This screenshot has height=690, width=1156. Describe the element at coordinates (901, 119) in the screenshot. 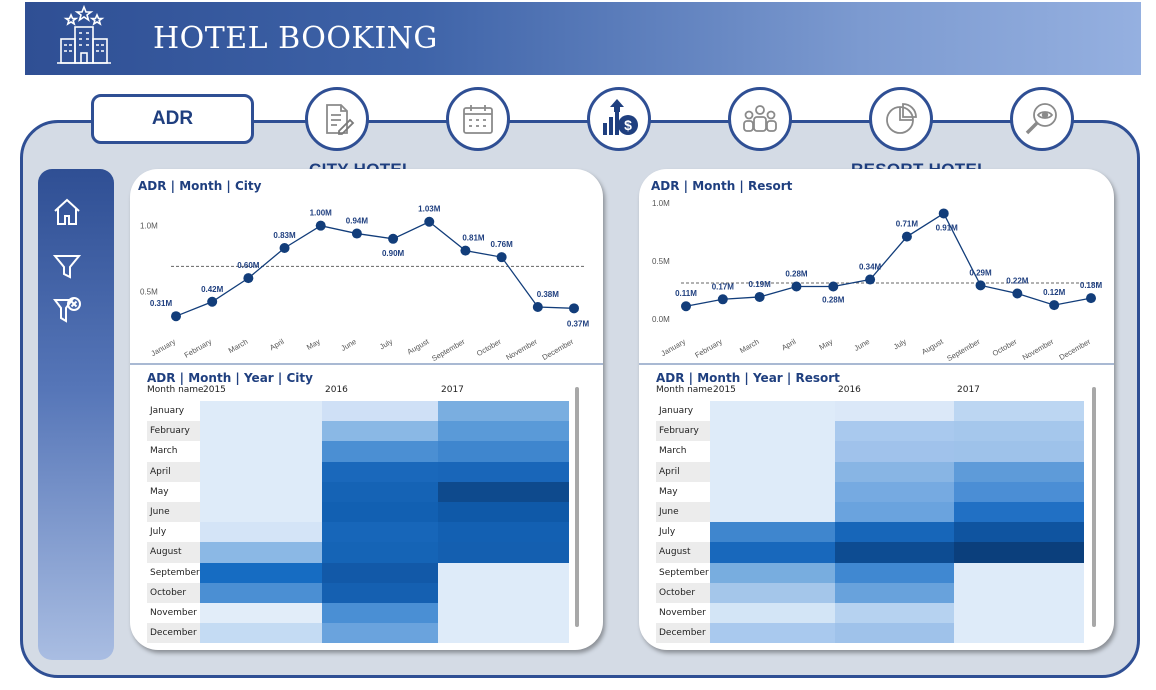

I see `nav-pie` at that location.